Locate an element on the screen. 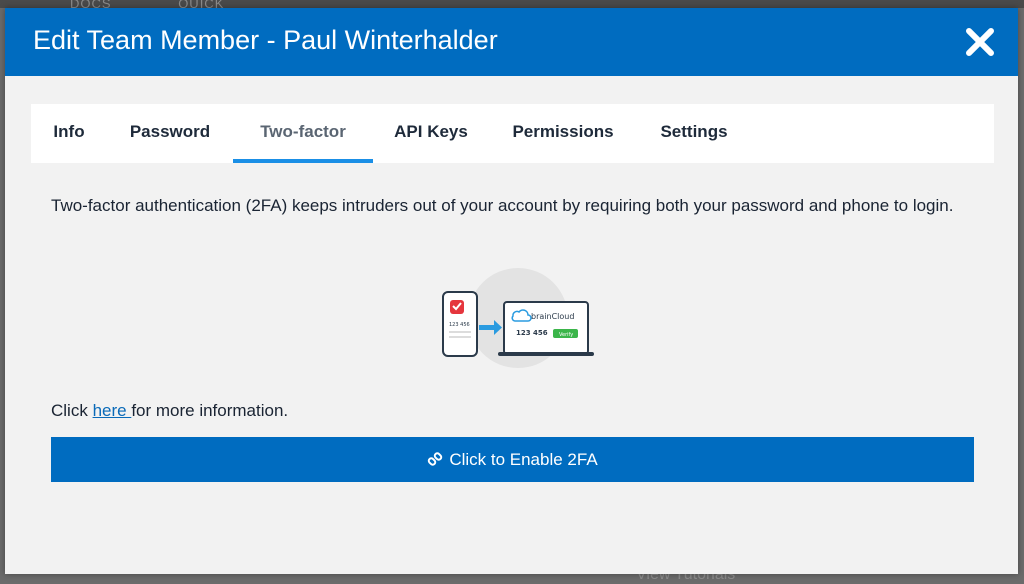 The image size is (1024, 584). modal-title: Edit Team Member - Paul Winterhalder is located at coordinates (265, 40).